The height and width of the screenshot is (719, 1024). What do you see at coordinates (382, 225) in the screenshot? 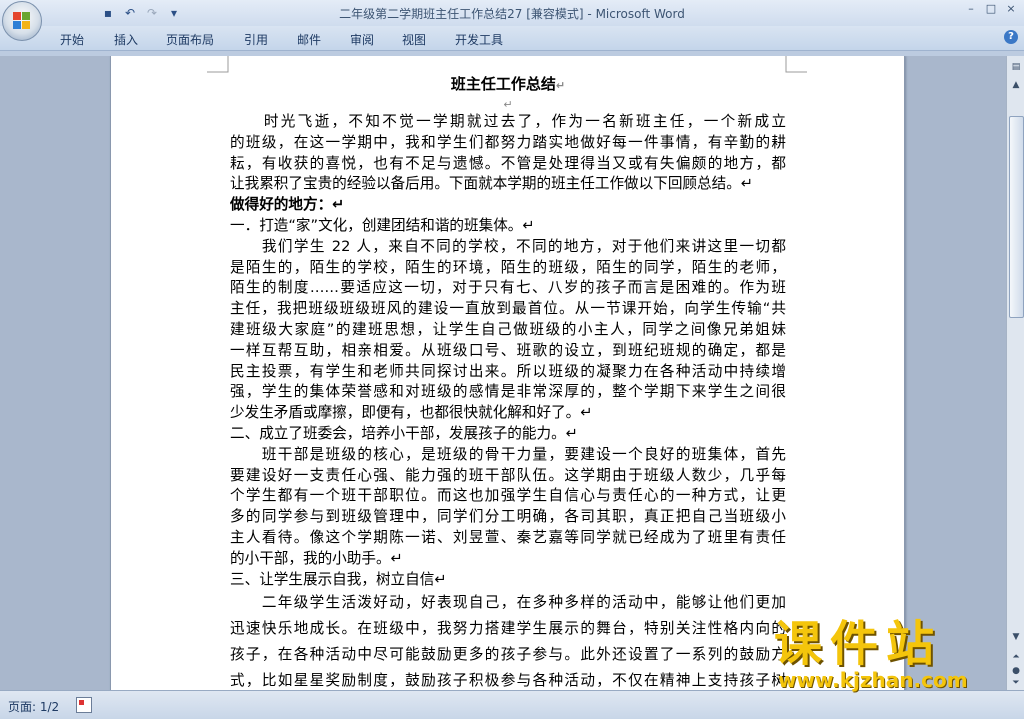
I see `section-heading: 一．打造“家”文化，创建团结和谐的班集体。↵` at bounding box center [382, 225].